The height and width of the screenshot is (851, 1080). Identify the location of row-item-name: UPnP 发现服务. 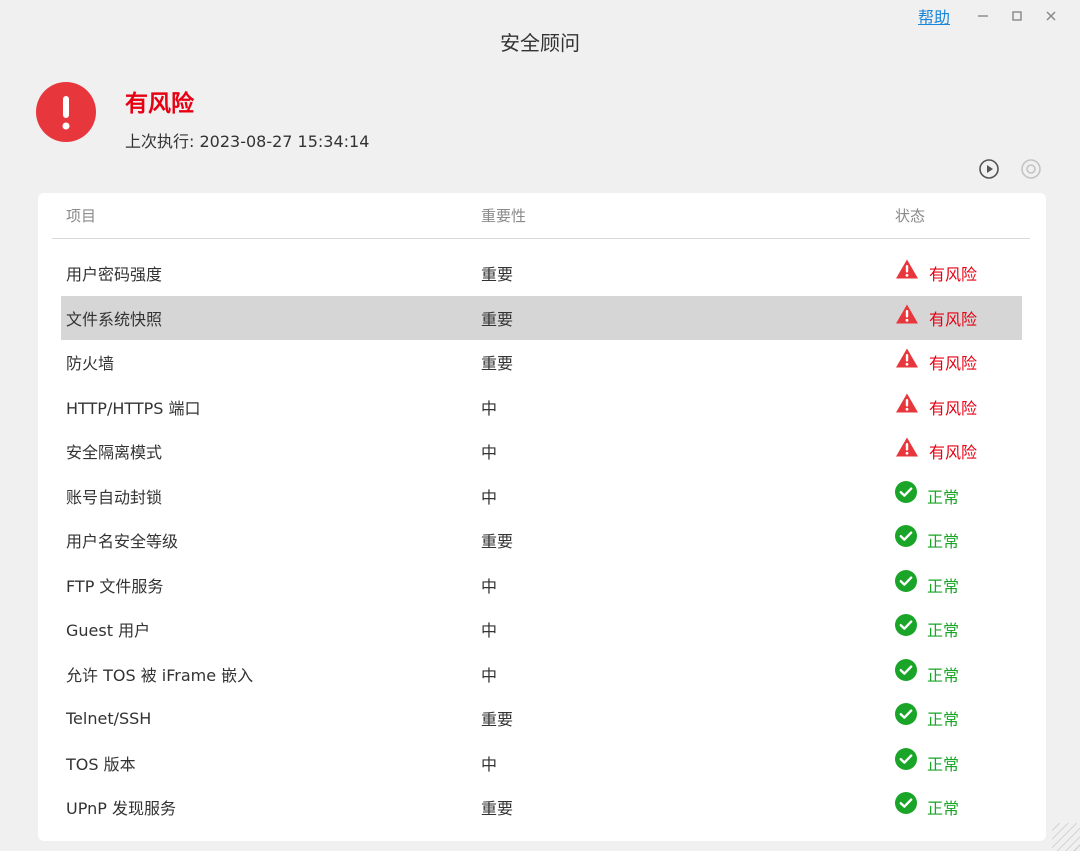
(121, 809).